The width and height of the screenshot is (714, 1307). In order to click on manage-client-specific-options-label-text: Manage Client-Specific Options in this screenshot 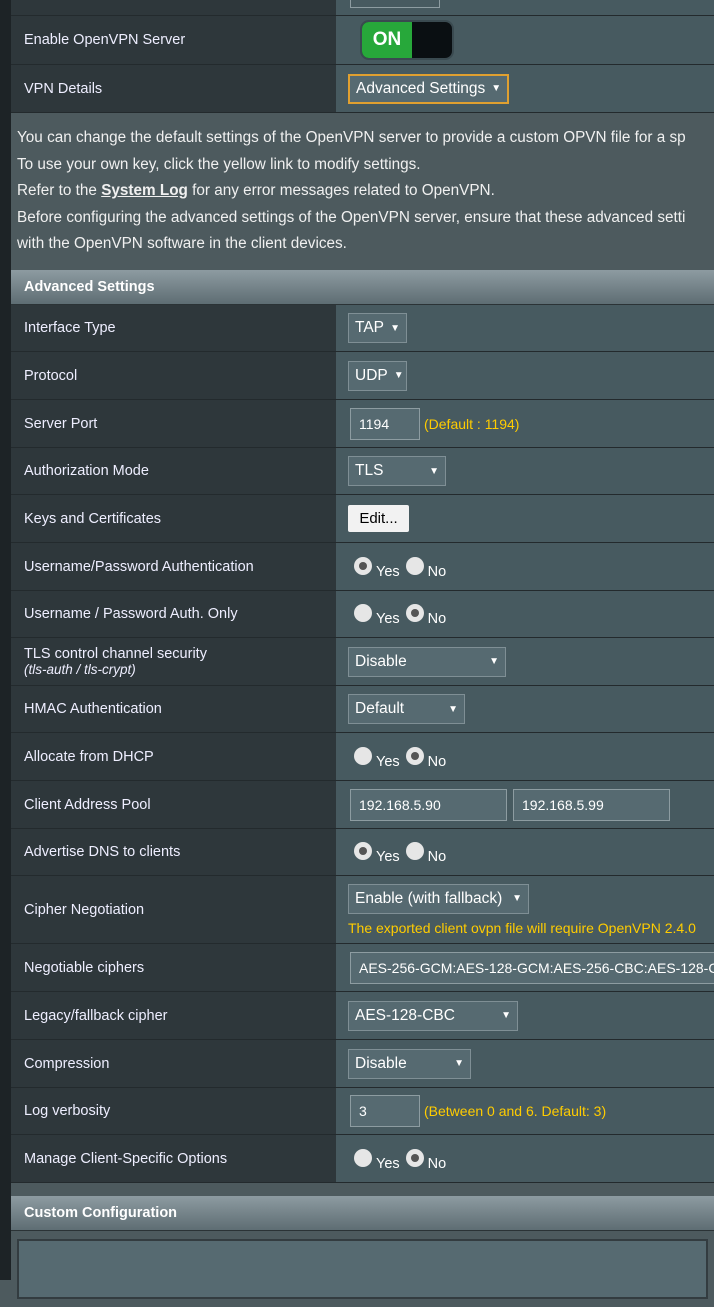, I will do `click(126, 1158)`.